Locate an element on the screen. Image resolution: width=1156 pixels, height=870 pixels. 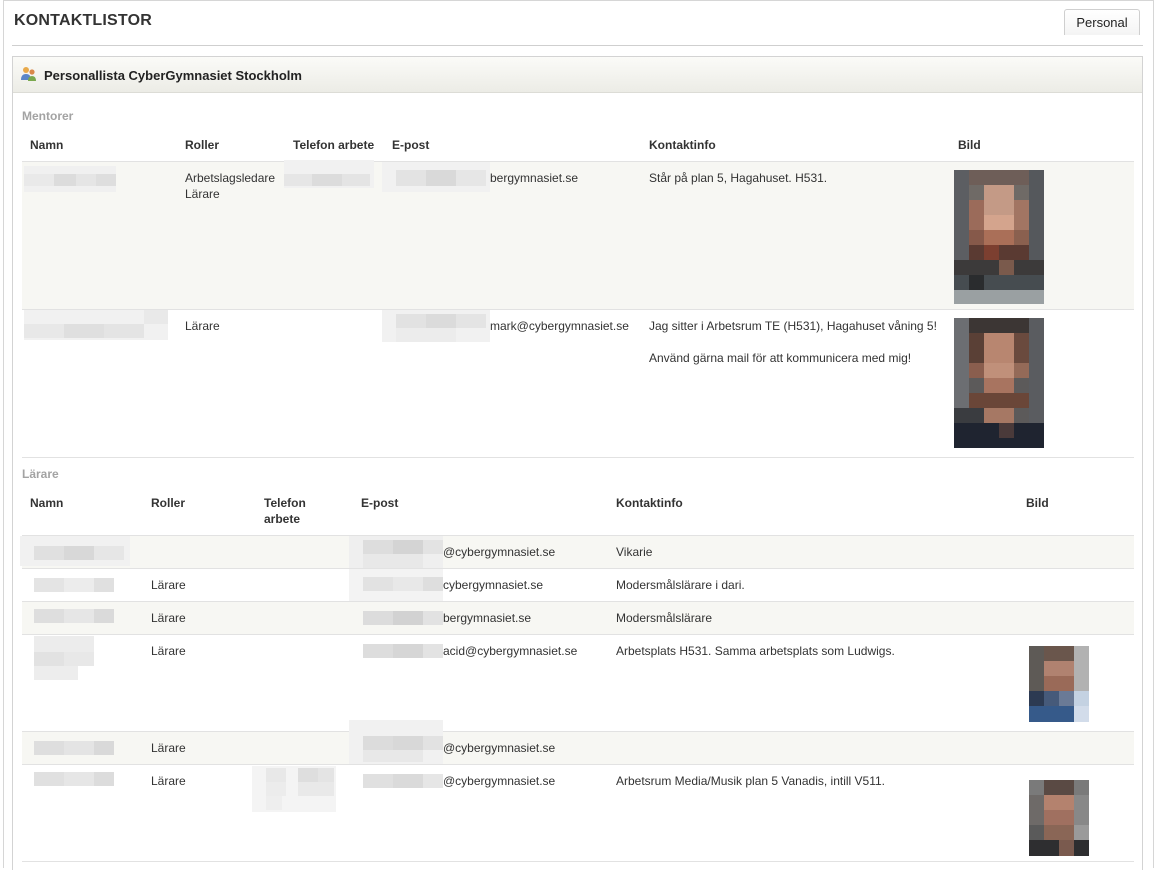
contact-info-cell: Vikarie is located at coordinates (634, 552).